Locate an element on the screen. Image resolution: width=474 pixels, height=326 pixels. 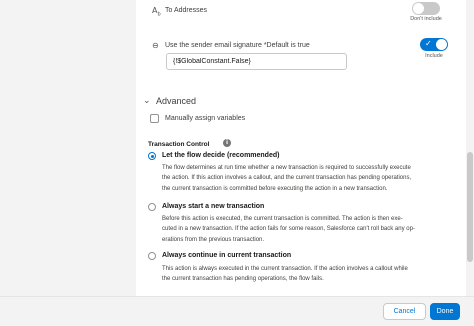
check-icon: ✓ is located at coordinates (428, 43).